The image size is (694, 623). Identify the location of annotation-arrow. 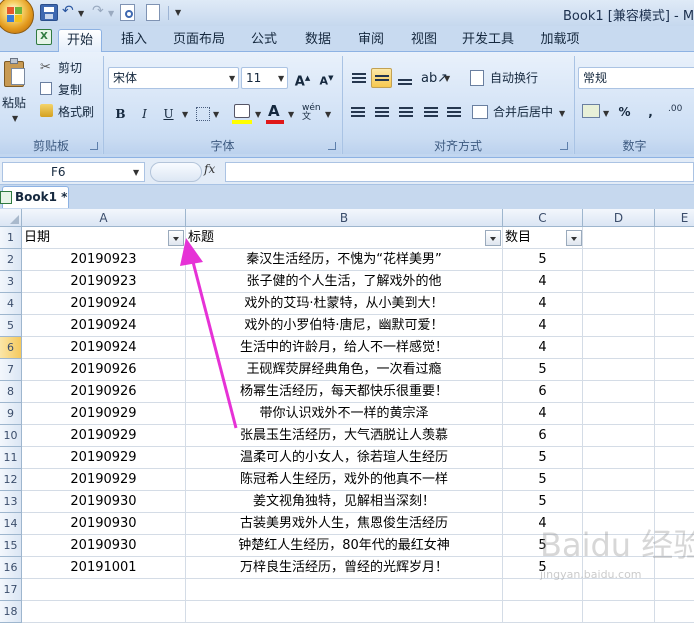
(209, 333).